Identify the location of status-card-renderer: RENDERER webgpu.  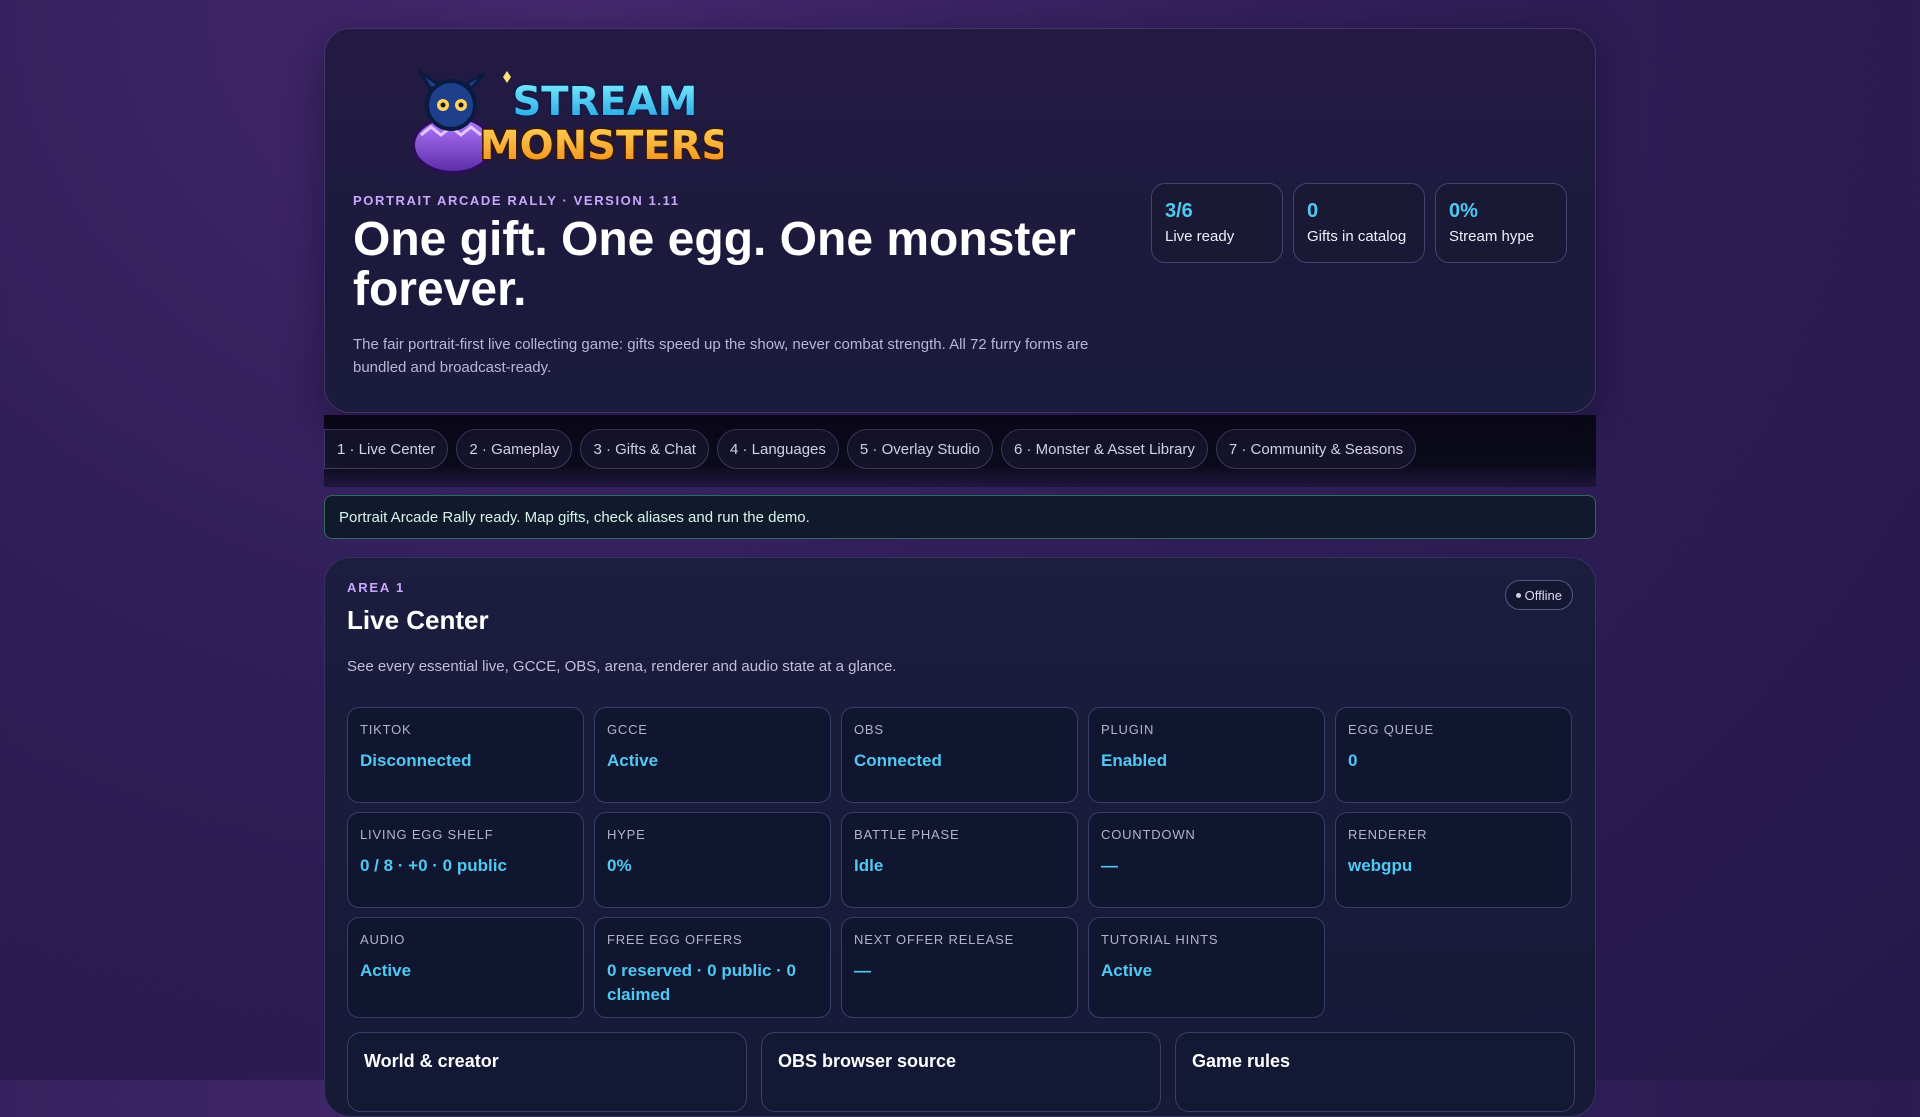
(1453, 860).